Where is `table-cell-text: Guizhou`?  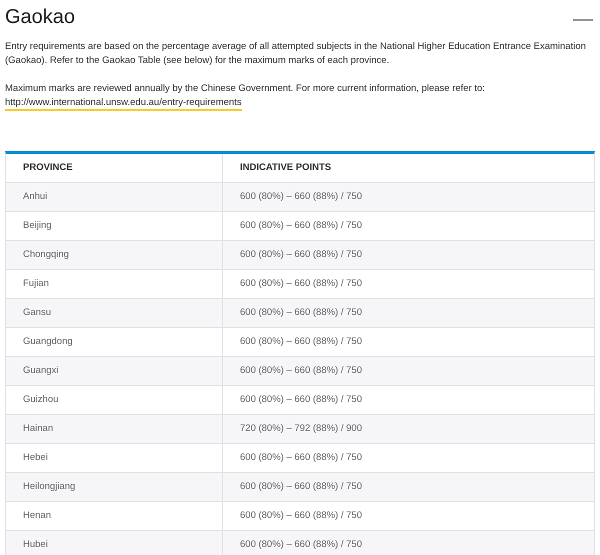
table-cell-text: Guizhou is located at coordinates (40, 399).